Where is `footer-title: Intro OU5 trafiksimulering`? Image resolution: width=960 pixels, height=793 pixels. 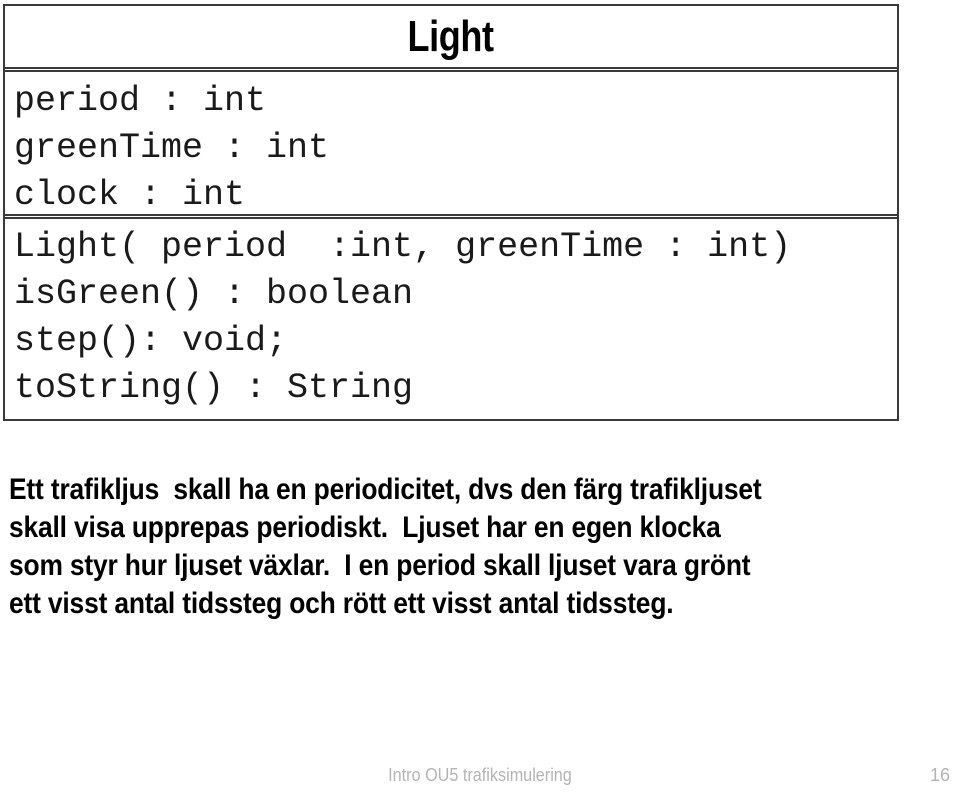 footer-title: Intro OU5 trafiksimulering is located at coordinates (480, 775).